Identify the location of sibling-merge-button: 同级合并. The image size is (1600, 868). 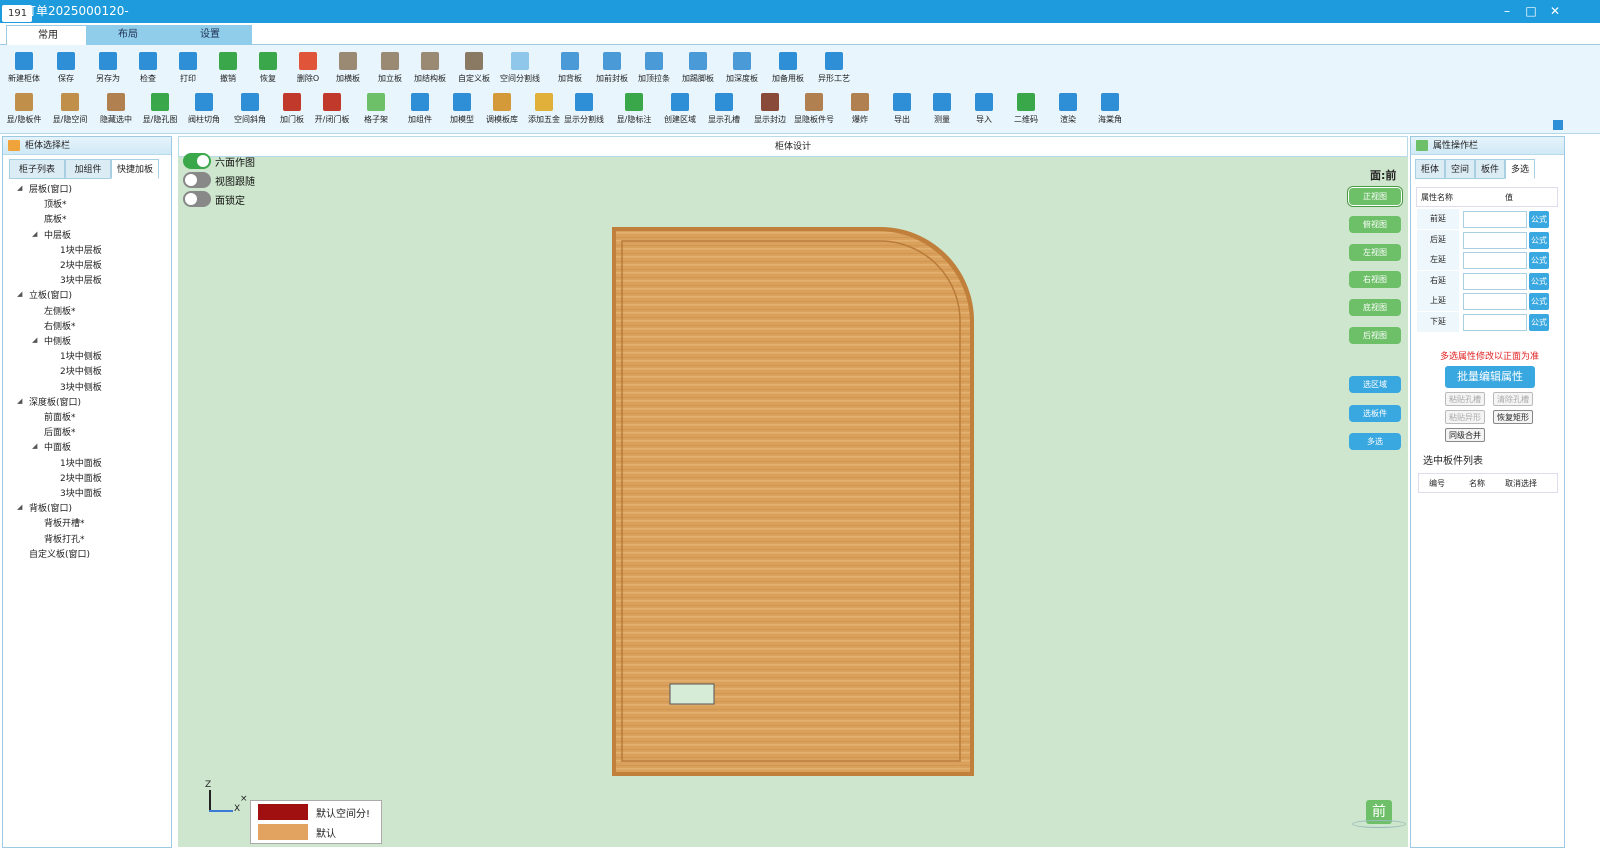
(1465, 435).